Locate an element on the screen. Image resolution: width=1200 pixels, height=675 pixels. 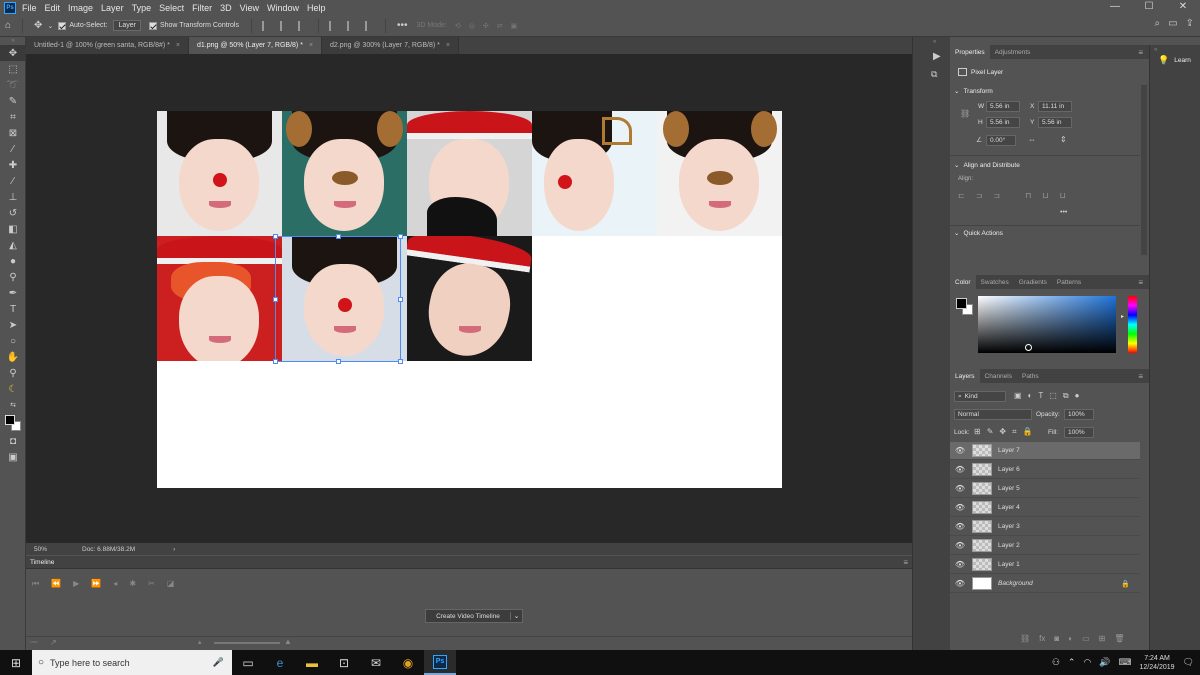
lock-all-icon: 🔒 is located at coordinates (1028, 432).